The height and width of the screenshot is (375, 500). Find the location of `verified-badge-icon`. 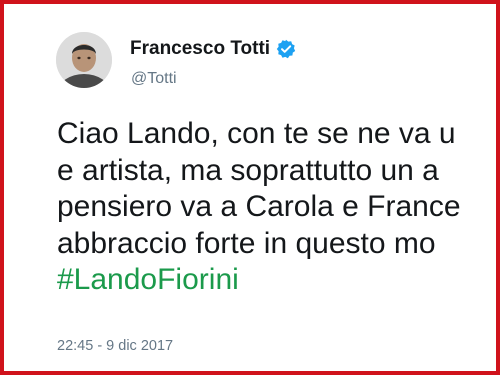

verified-badge-icon is located at coordinates (286, 49).